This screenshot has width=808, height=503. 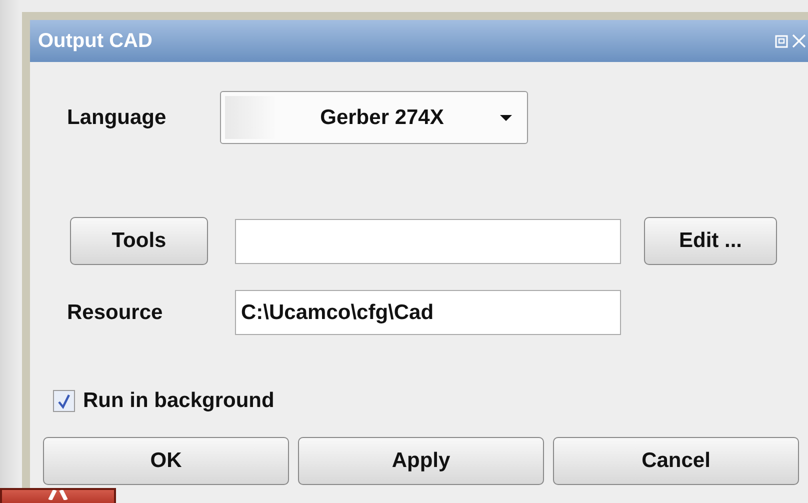 What do you see at coordinates (178, 401) in the screenshot?
I see `checkbox-label: Run in background` at bounding box center [178, 401].